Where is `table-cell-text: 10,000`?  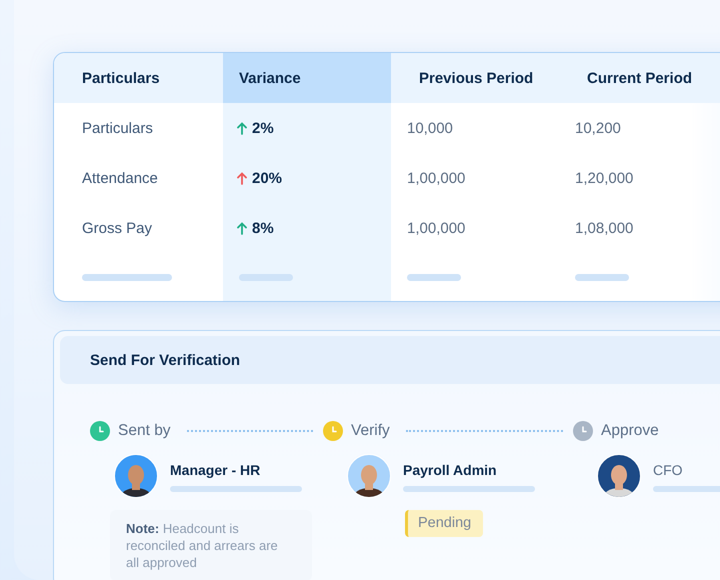 table-cell-text: 10,000 is located at coordinates (430, 128).